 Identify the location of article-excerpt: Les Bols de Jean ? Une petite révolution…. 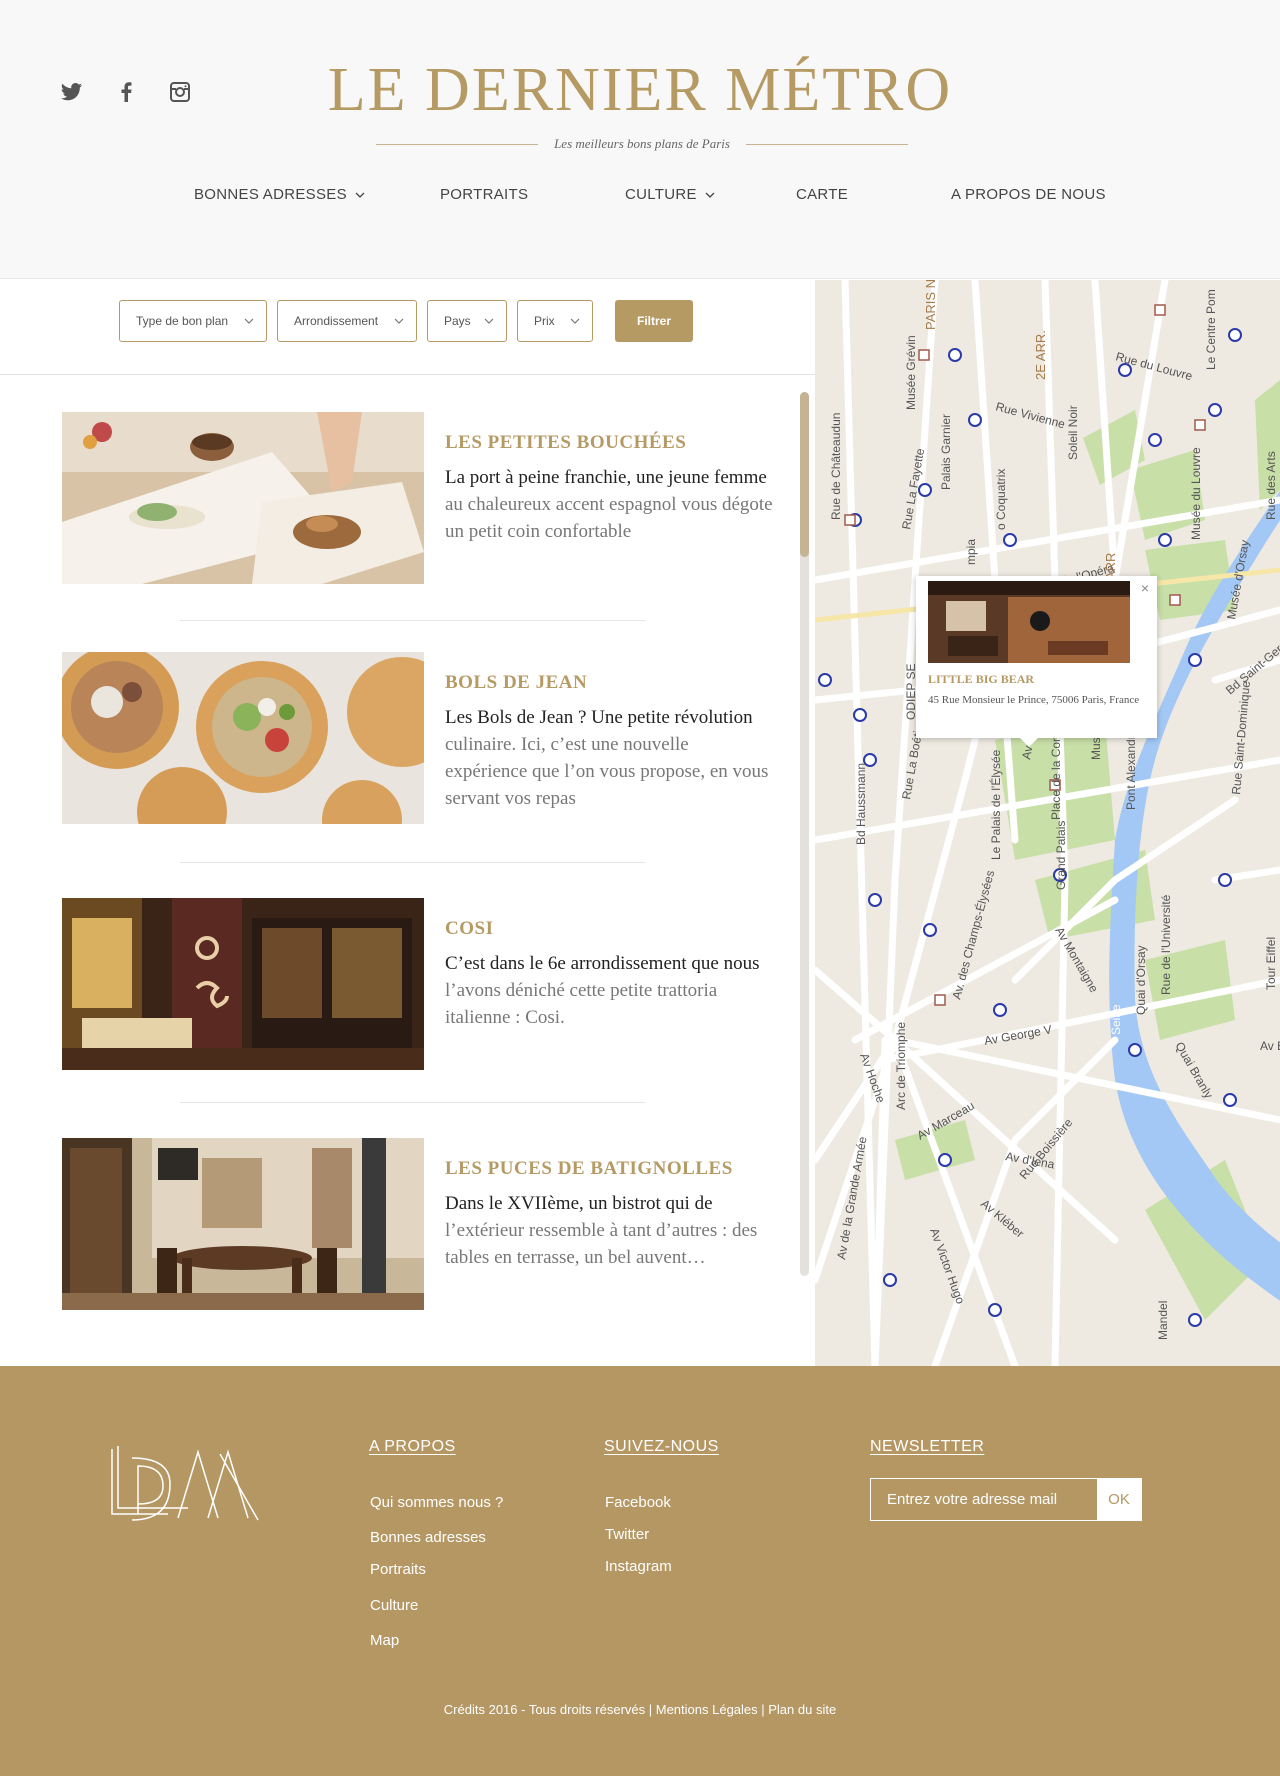
(607, 758).